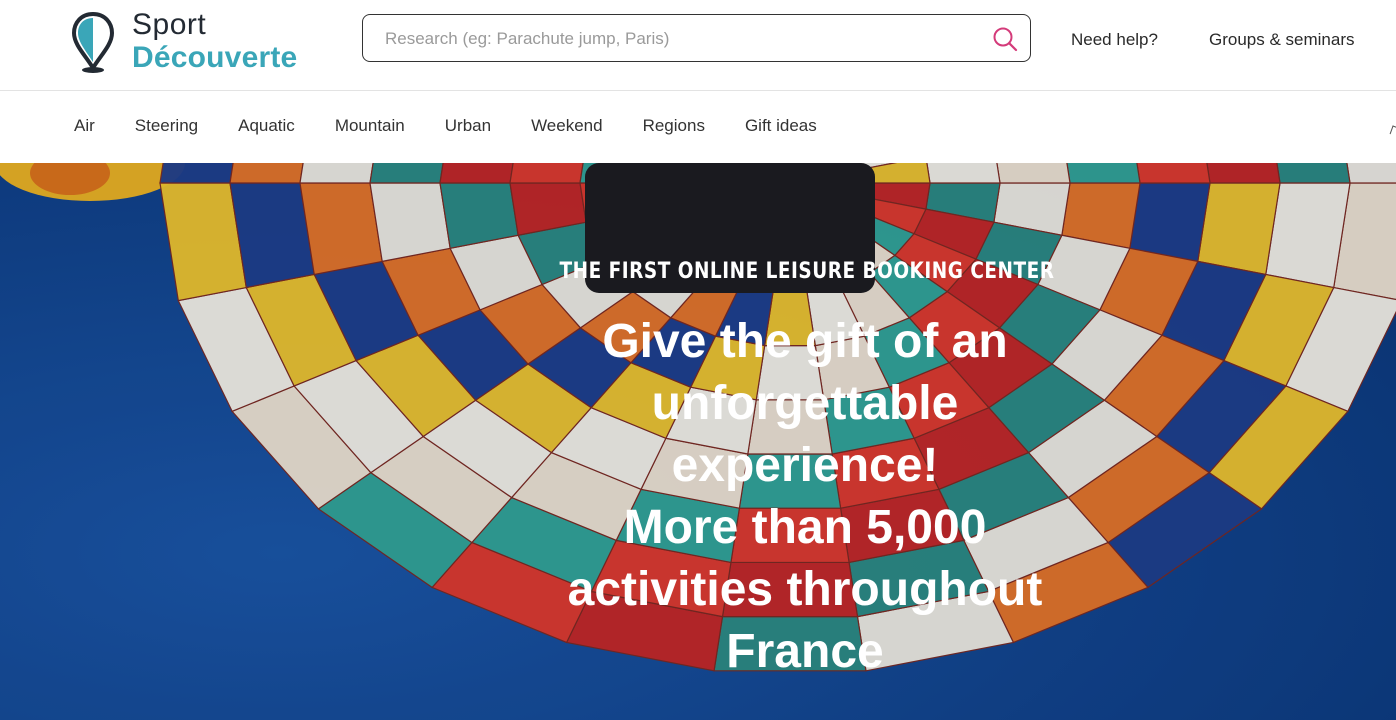 The image size is (1396, 720). I want to click on site-logo: Sport Découverte, so click(202, 43).